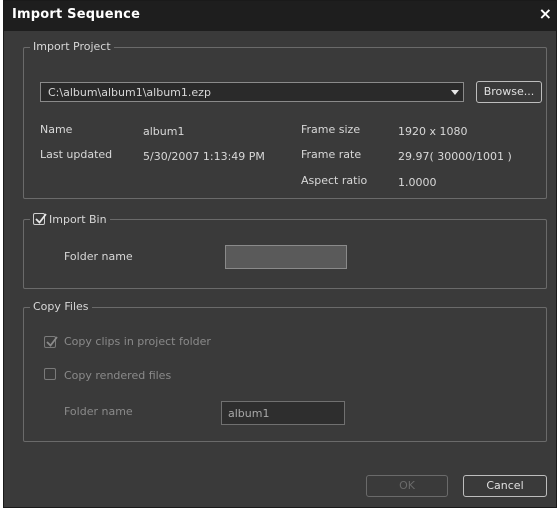 This screenshot has height=508, width=557. Describe the element at coordinates (76, 14) in the screenshot. I see `dialog-title: Import Sequence` at that location.